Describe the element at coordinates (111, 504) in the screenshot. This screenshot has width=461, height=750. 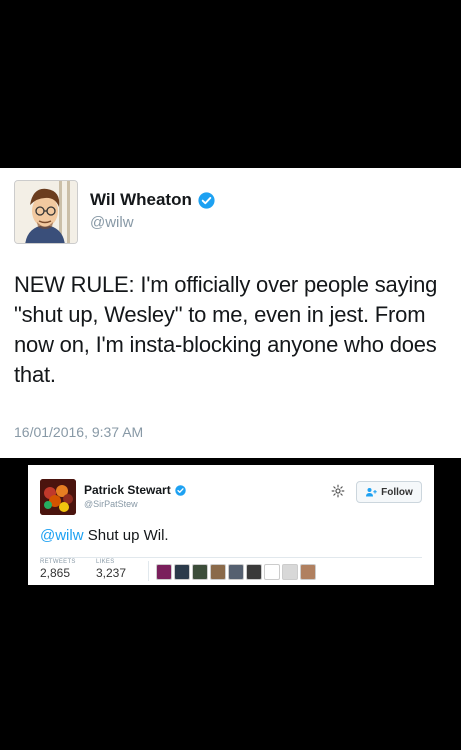
I see `author-handle: @SirPatStew` at that location.